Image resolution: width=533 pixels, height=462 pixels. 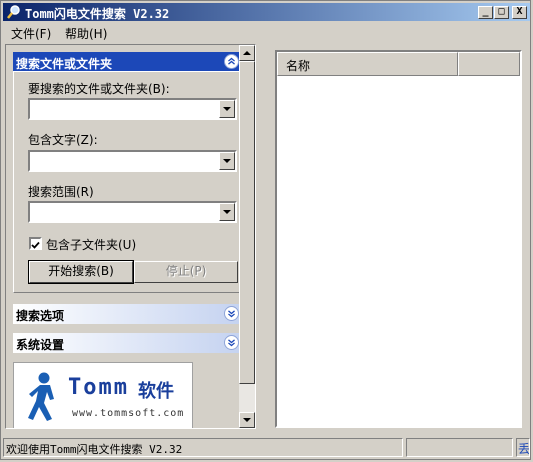 I want to click on arrow-up-icon, so click(x=247, y=53).